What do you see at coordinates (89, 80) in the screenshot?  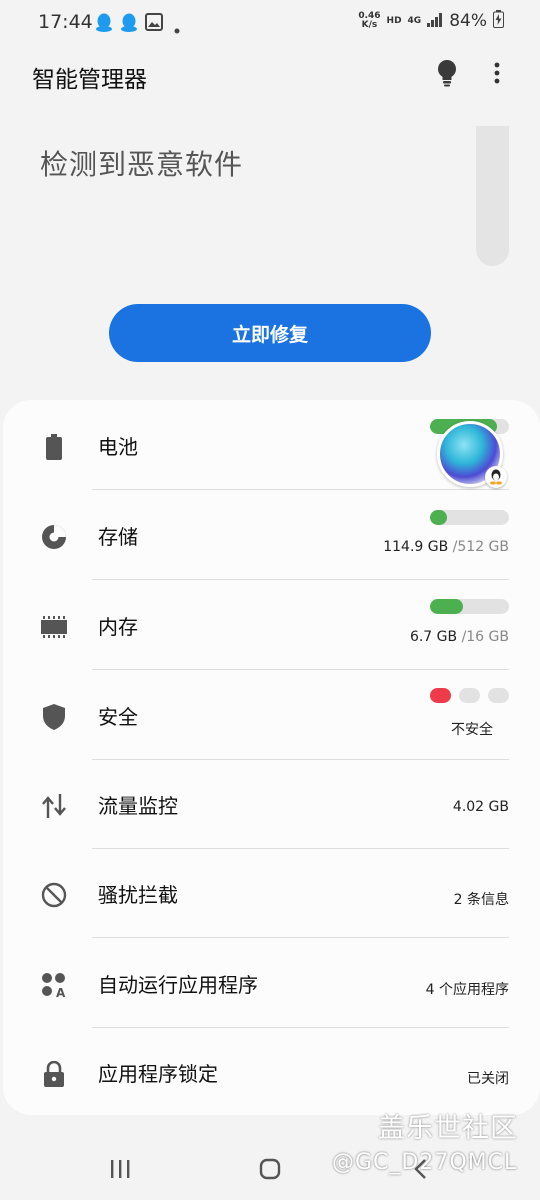 I see `page-title: 智能管理器` at bounding box center [89, 80].